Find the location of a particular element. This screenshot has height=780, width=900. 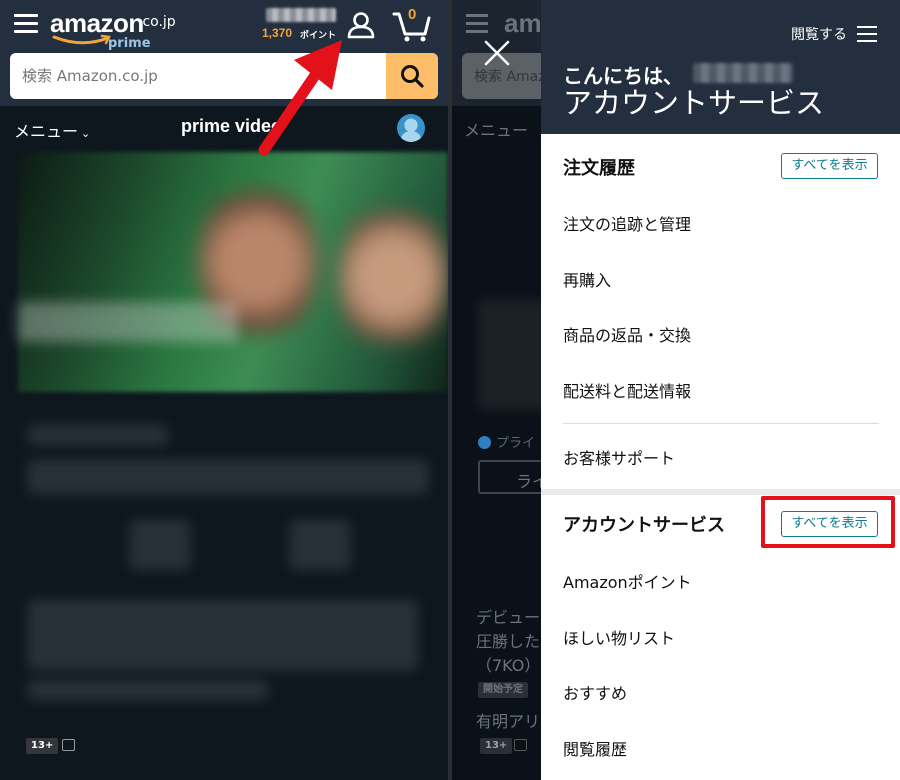

drawer-title: アカウントサービス is located at coordinates (694, 103).